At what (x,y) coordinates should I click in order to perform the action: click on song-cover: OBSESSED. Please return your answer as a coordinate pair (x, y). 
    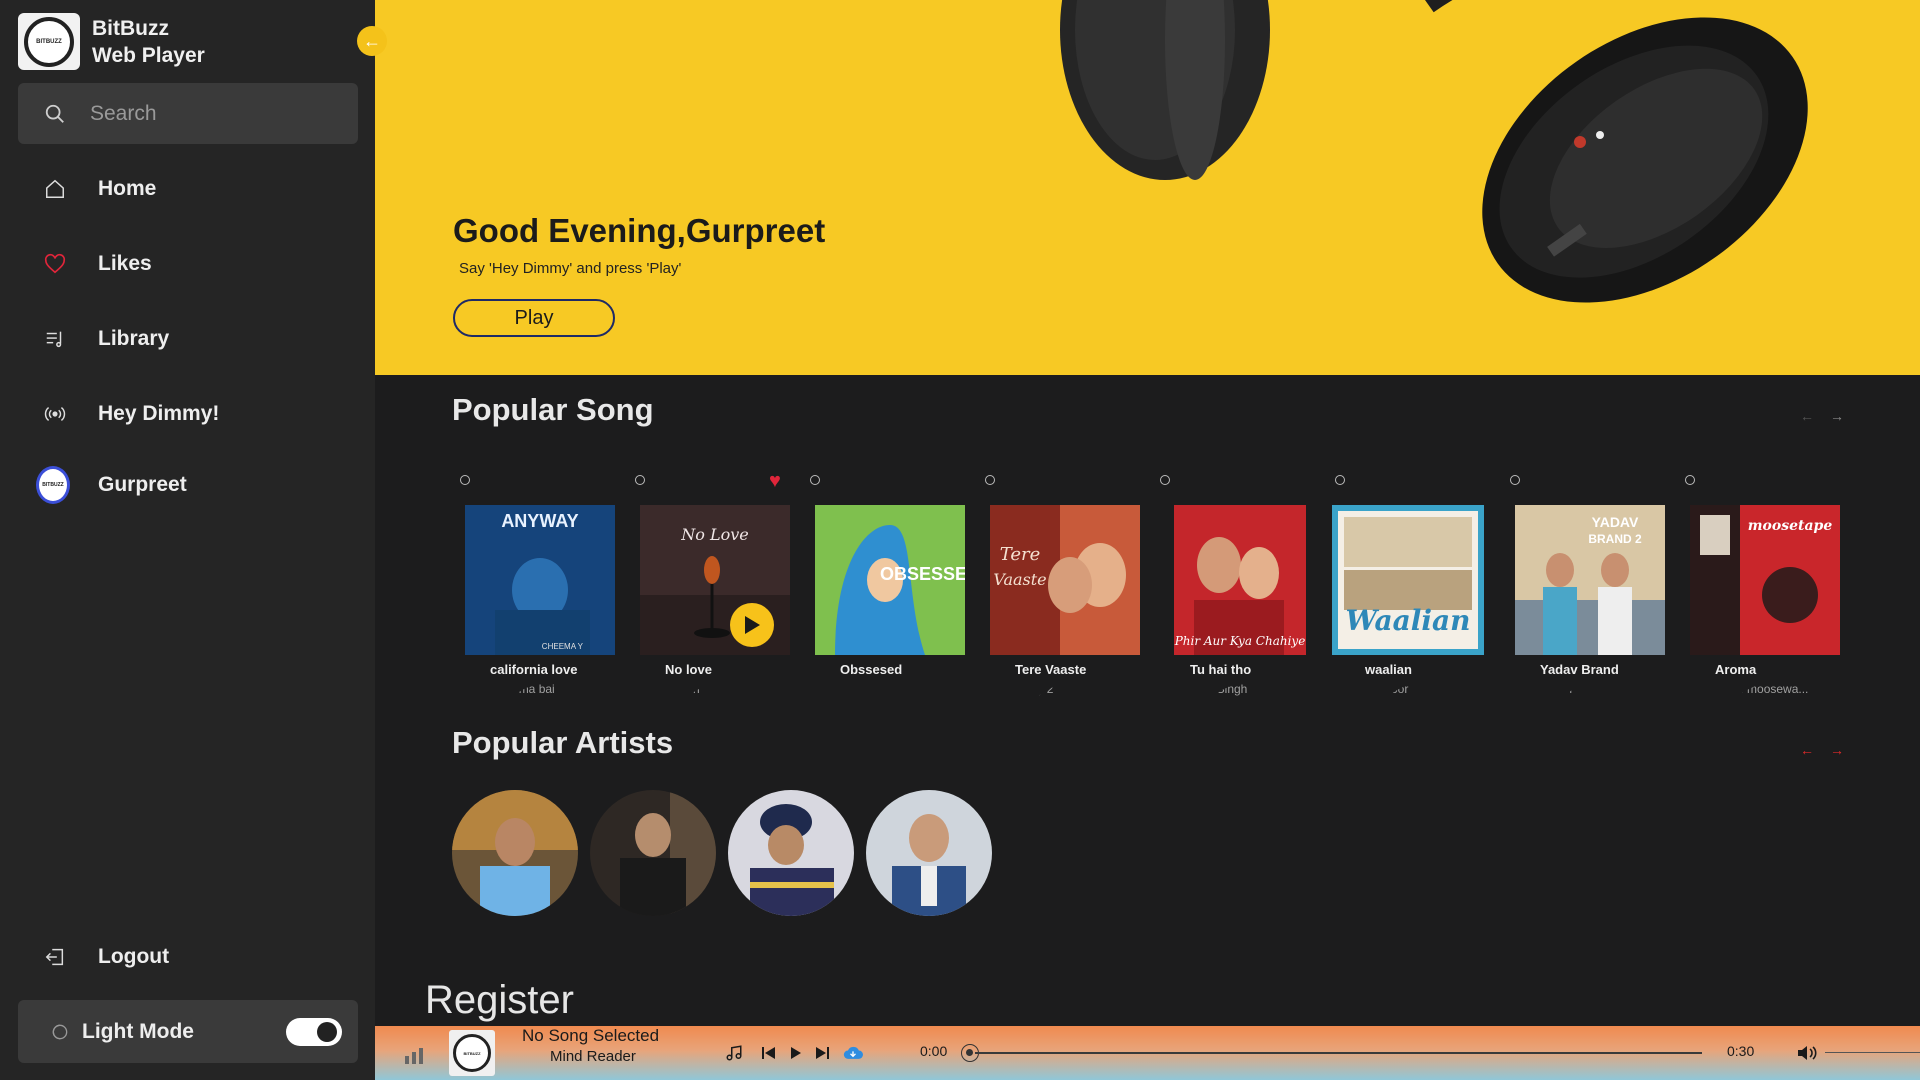
    Looking at the image, I should click on (890, 580).